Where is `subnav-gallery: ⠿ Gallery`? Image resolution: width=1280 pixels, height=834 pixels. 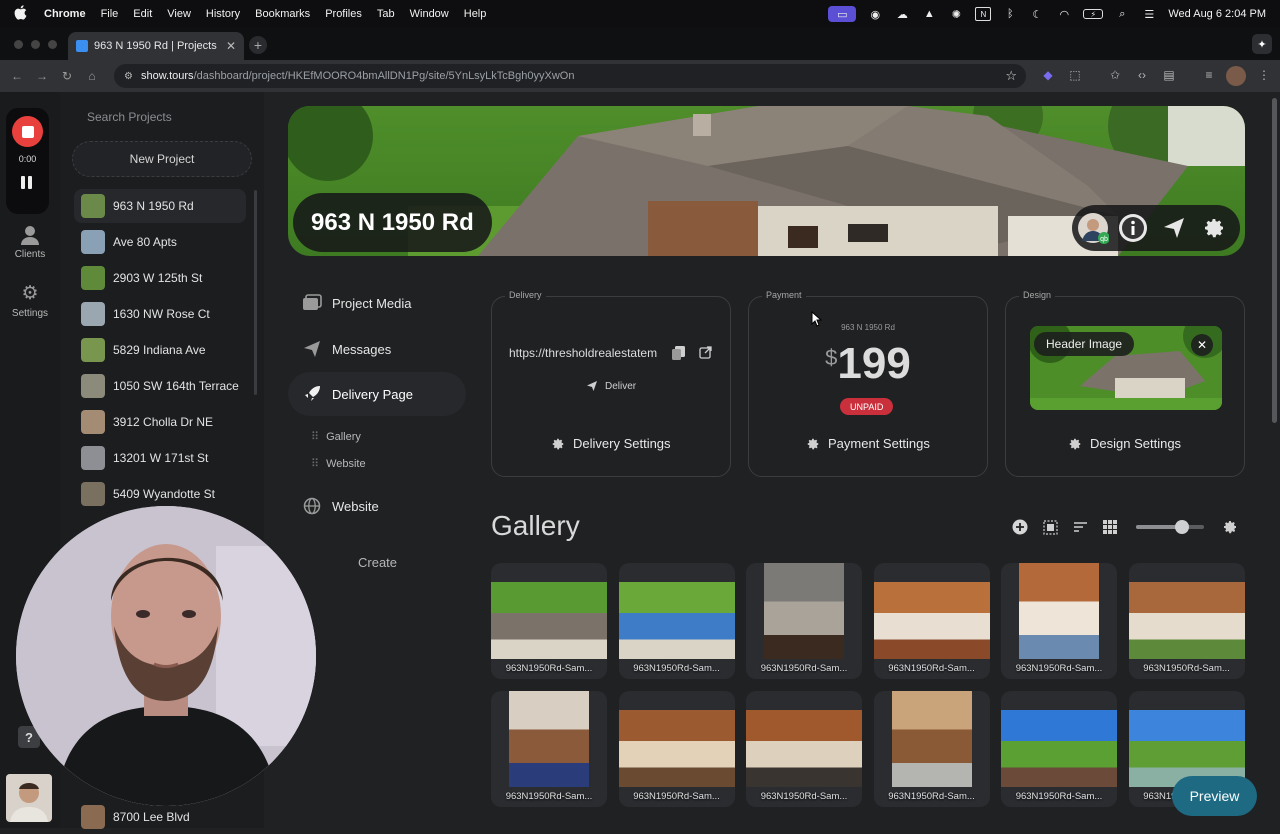
subnav-gallery: ⠿ Gallery is located at coordinates (336, 436).